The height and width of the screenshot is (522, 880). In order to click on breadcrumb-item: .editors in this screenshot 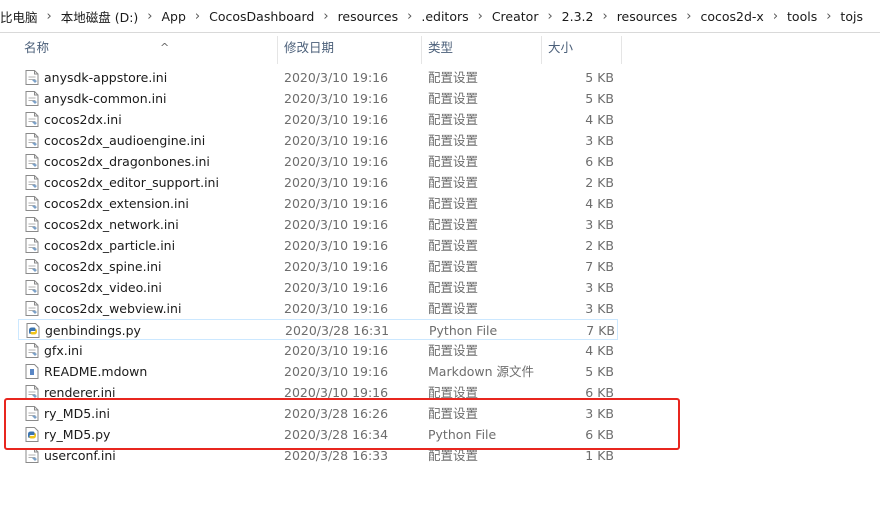, I will do `click(444, 16)`.